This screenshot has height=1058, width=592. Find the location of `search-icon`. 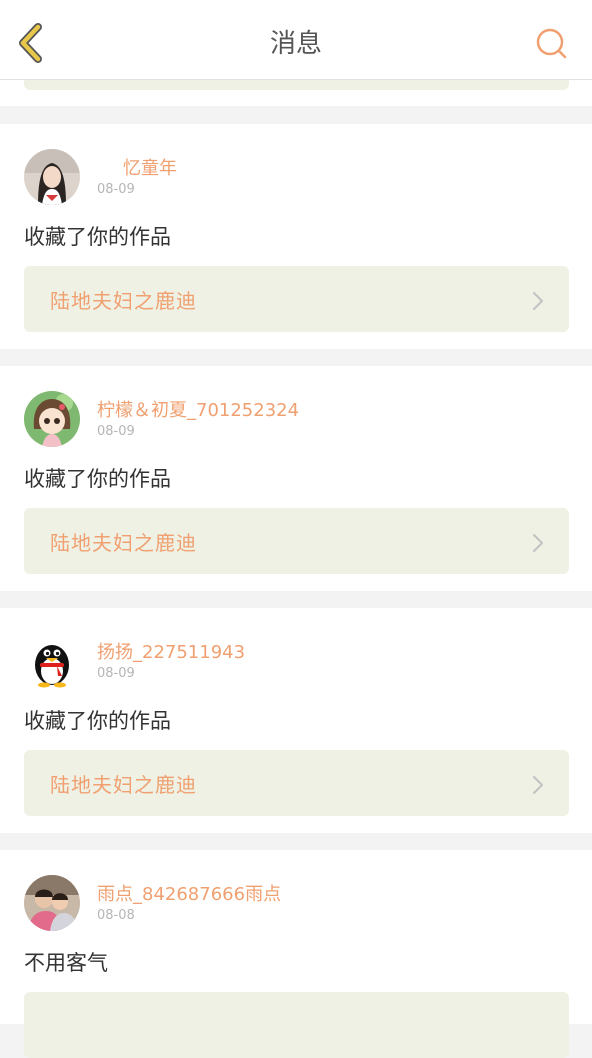

search-icon is located at coordinates (551, 43).